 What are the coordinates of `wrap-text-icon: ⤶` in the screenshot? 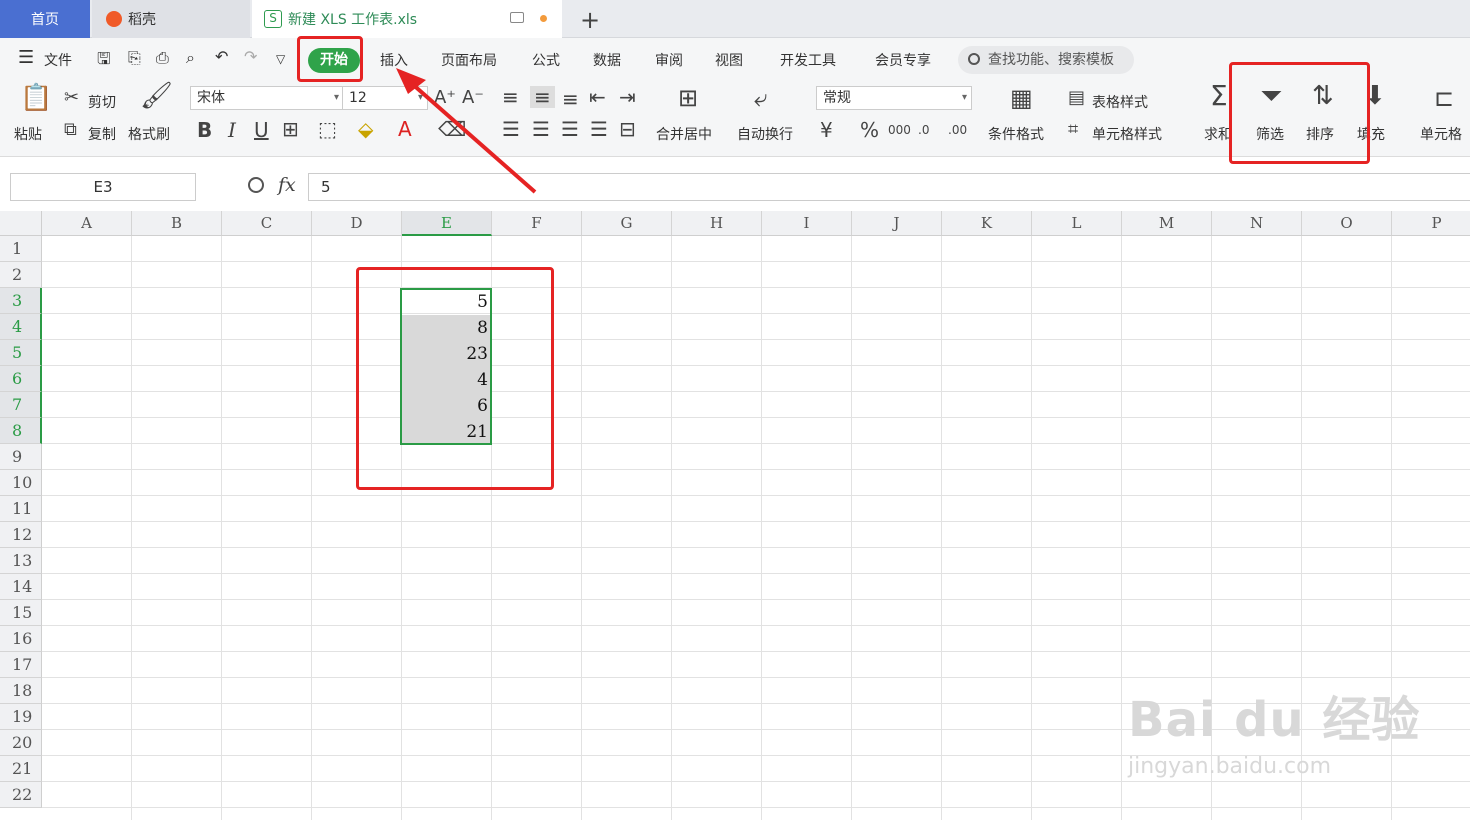 It's located at (760, 98).